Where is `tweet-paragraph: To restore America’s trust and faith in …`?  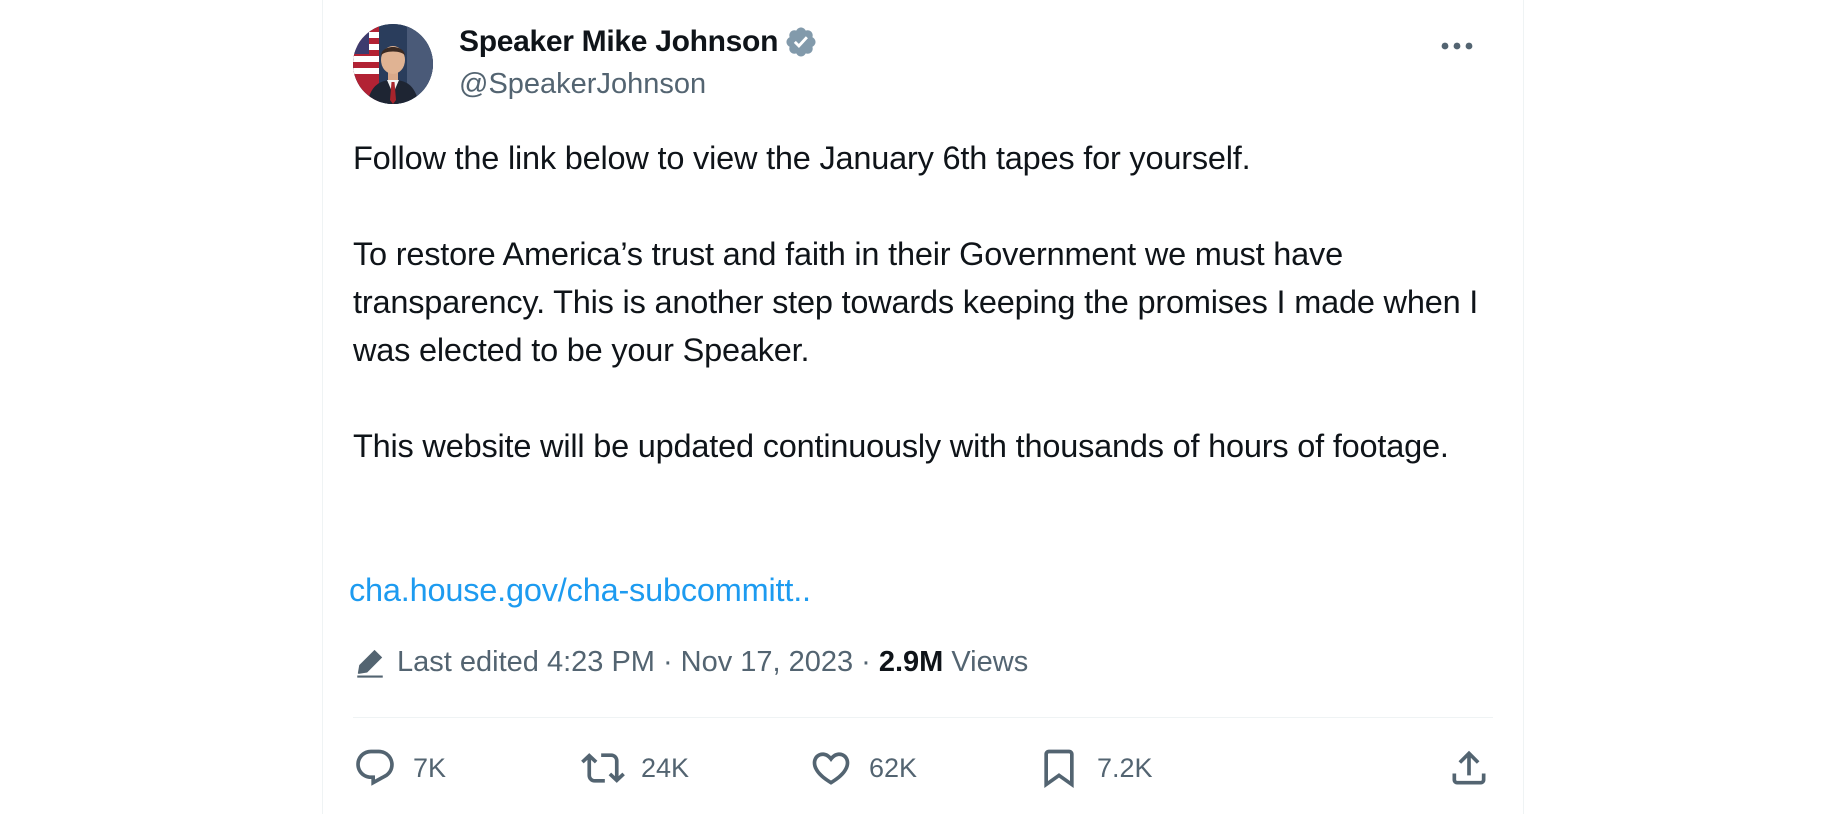
tweet-paragraph: To restore America’s trust and faith in … is located at coordinates (920, 302).